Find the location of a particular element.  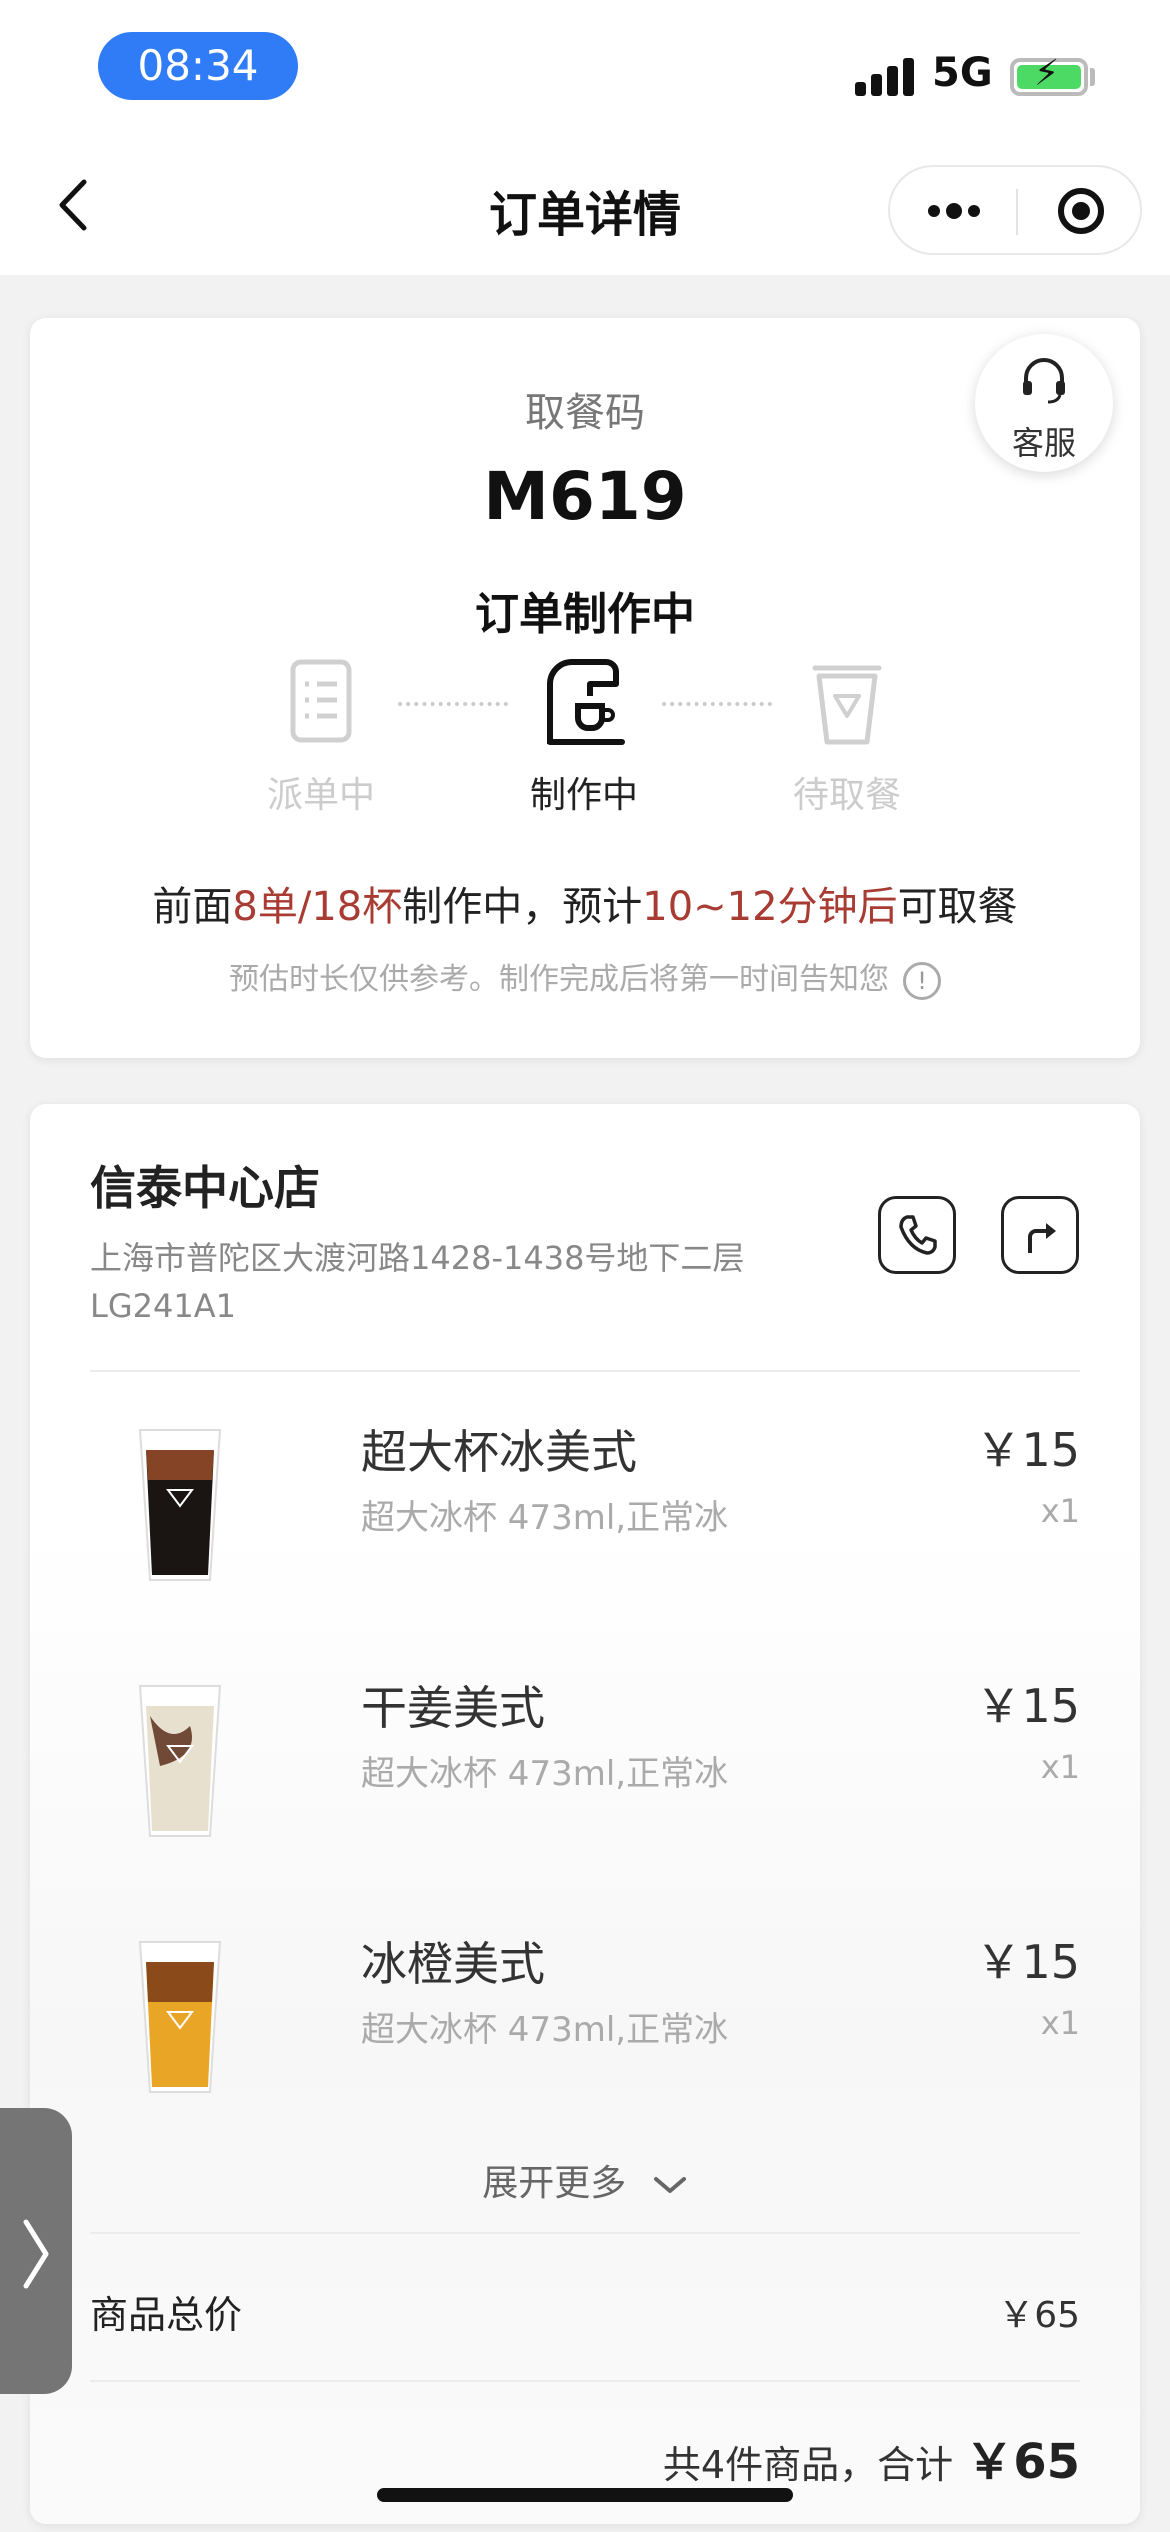

total-amount: ￥65 is located at coordinates (1022, 2462).